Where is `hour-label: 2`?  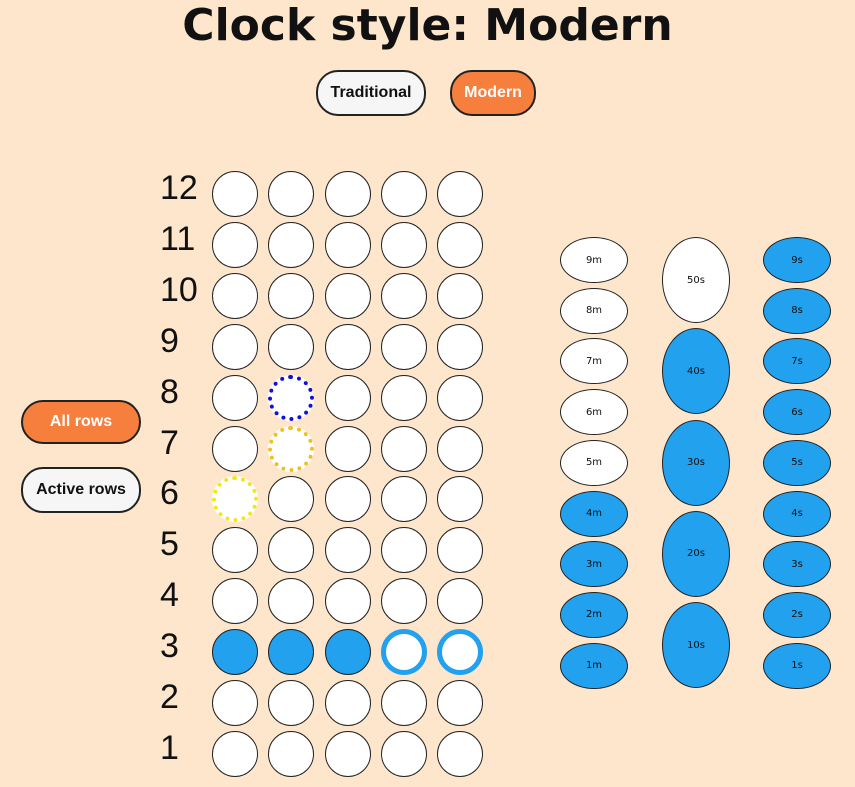
hour-label: 2 is located at coordinates (169, 697).